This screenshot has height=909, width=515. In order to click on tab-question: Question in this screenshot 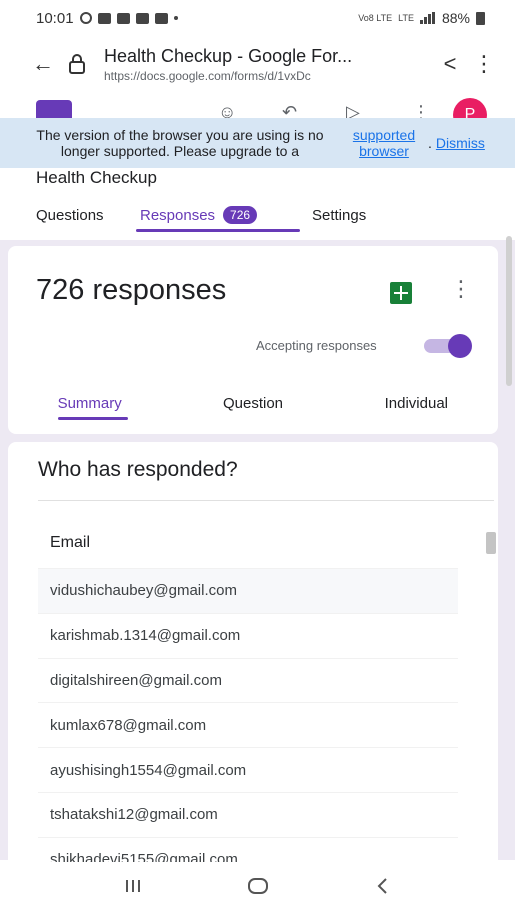, I will do `click(252, 403)`.